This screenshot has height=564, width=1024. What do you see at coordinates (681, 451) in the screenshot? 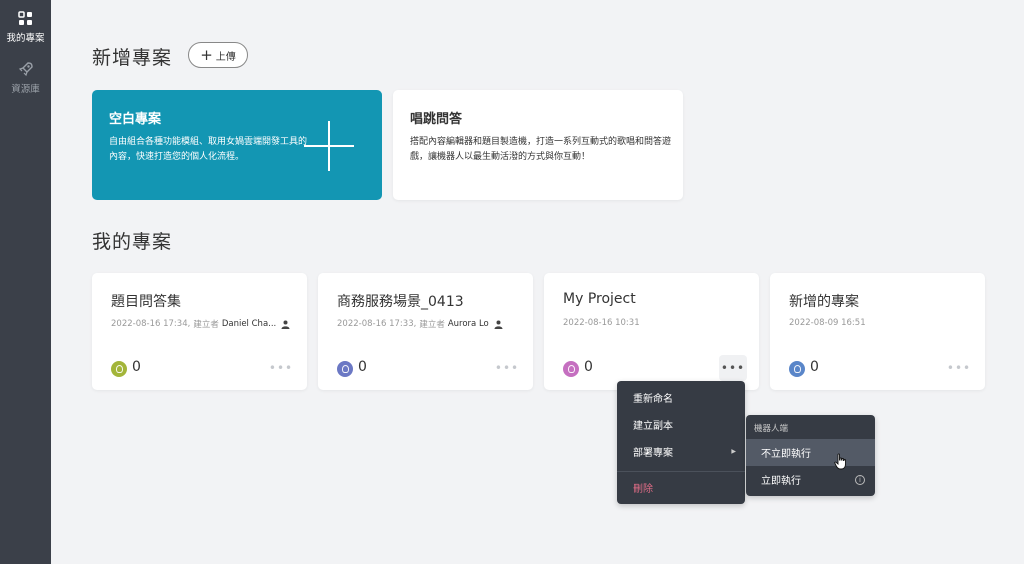
I see `menu-item-deploy: 部署專案 ▶` at bounding box center [681, 451].